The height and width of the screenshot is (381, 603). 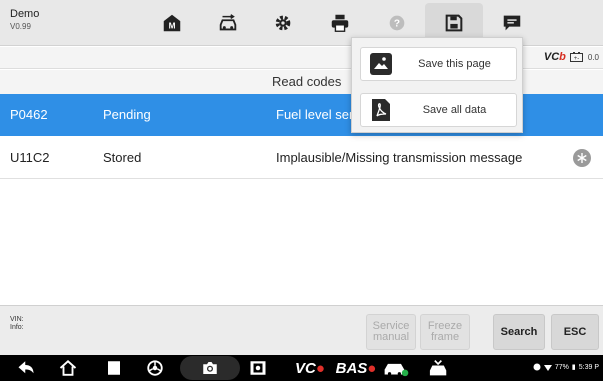 What do you see at coordinates (561, 367) in the screenshot?
I see `battery-percent: 77%` at bounding box center [561, 367].